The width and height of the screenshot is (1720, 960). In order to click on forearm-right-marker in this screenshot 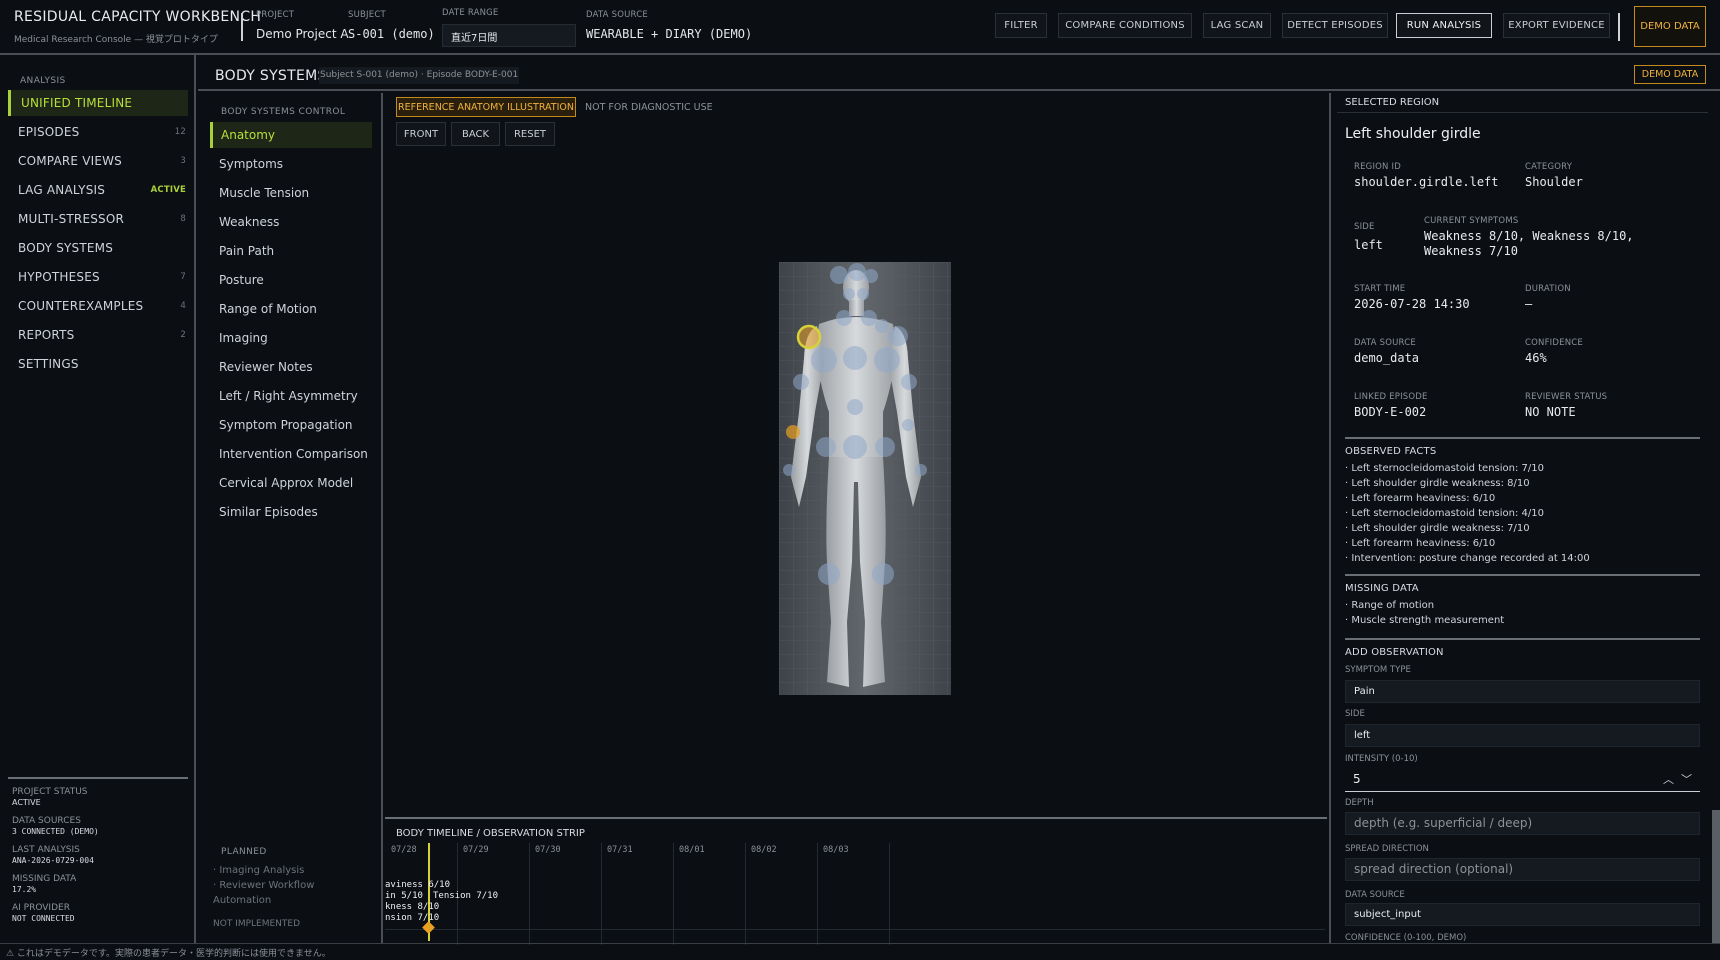, I will do `click(908, 425)`.